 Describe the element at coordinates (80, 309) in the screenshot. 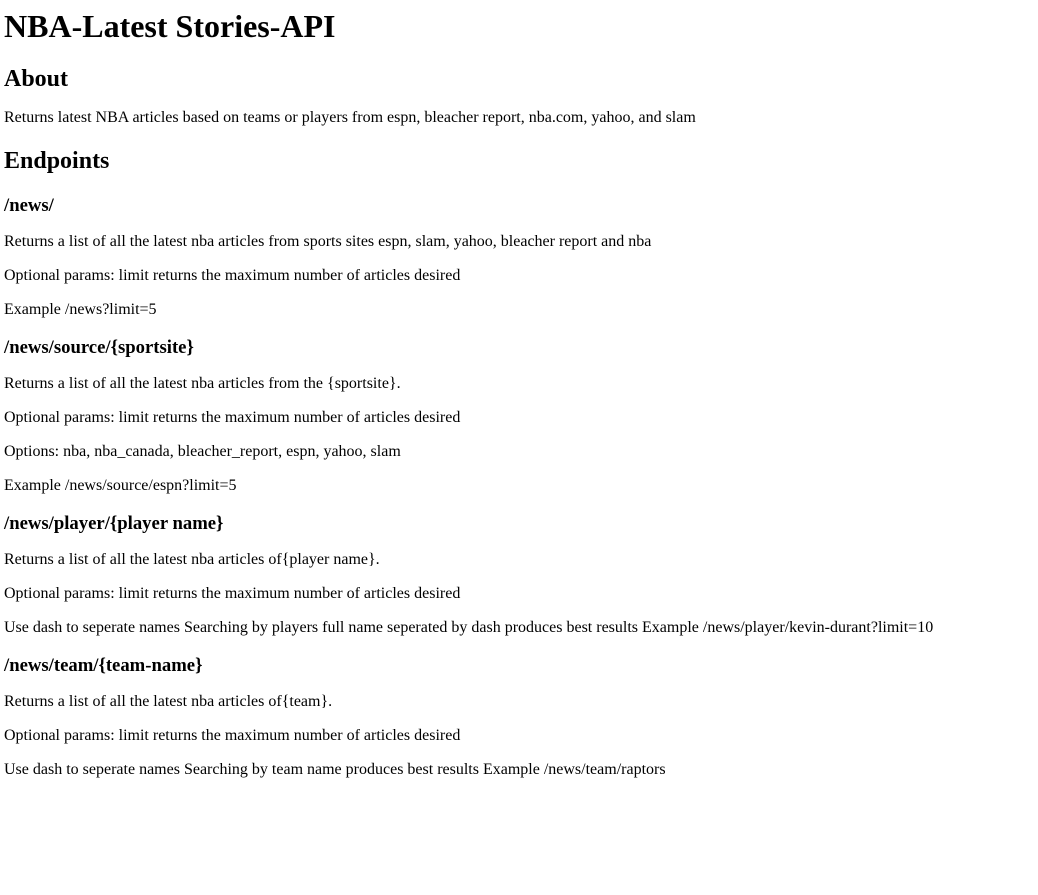

I see `endpoint-example: Example /news?limit=5` at that location.